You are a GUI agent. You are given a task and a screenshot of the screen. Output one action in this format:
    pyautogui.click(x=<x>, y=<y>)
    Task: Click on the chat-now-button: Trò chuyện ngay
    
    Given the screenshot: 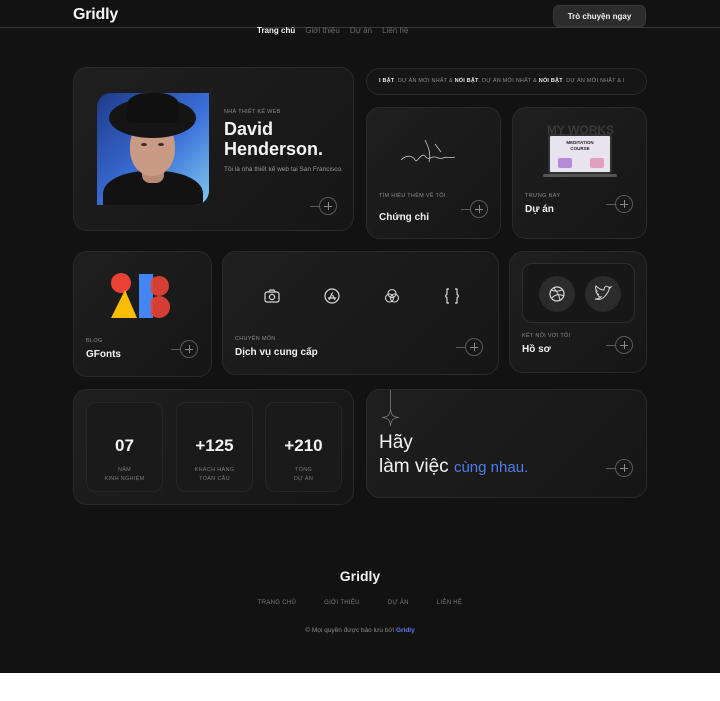 What is the action you would take?
    pyautogui.click(x=599, y=16)
    